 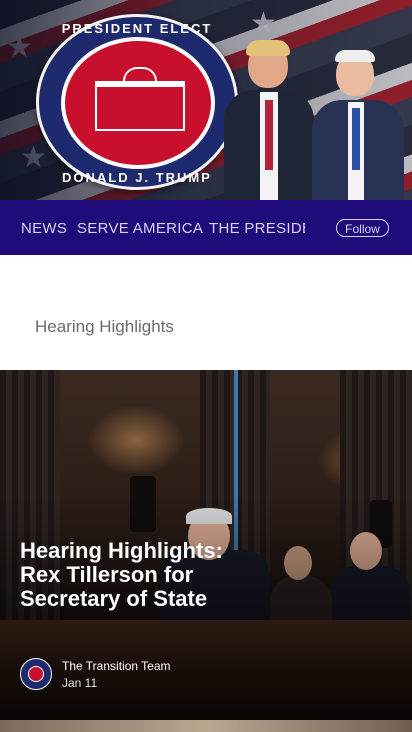 I want to click on president-elect-seal: PRESIDENT ELECT DONALD J. TRUMP, so click(x=137, y=102).